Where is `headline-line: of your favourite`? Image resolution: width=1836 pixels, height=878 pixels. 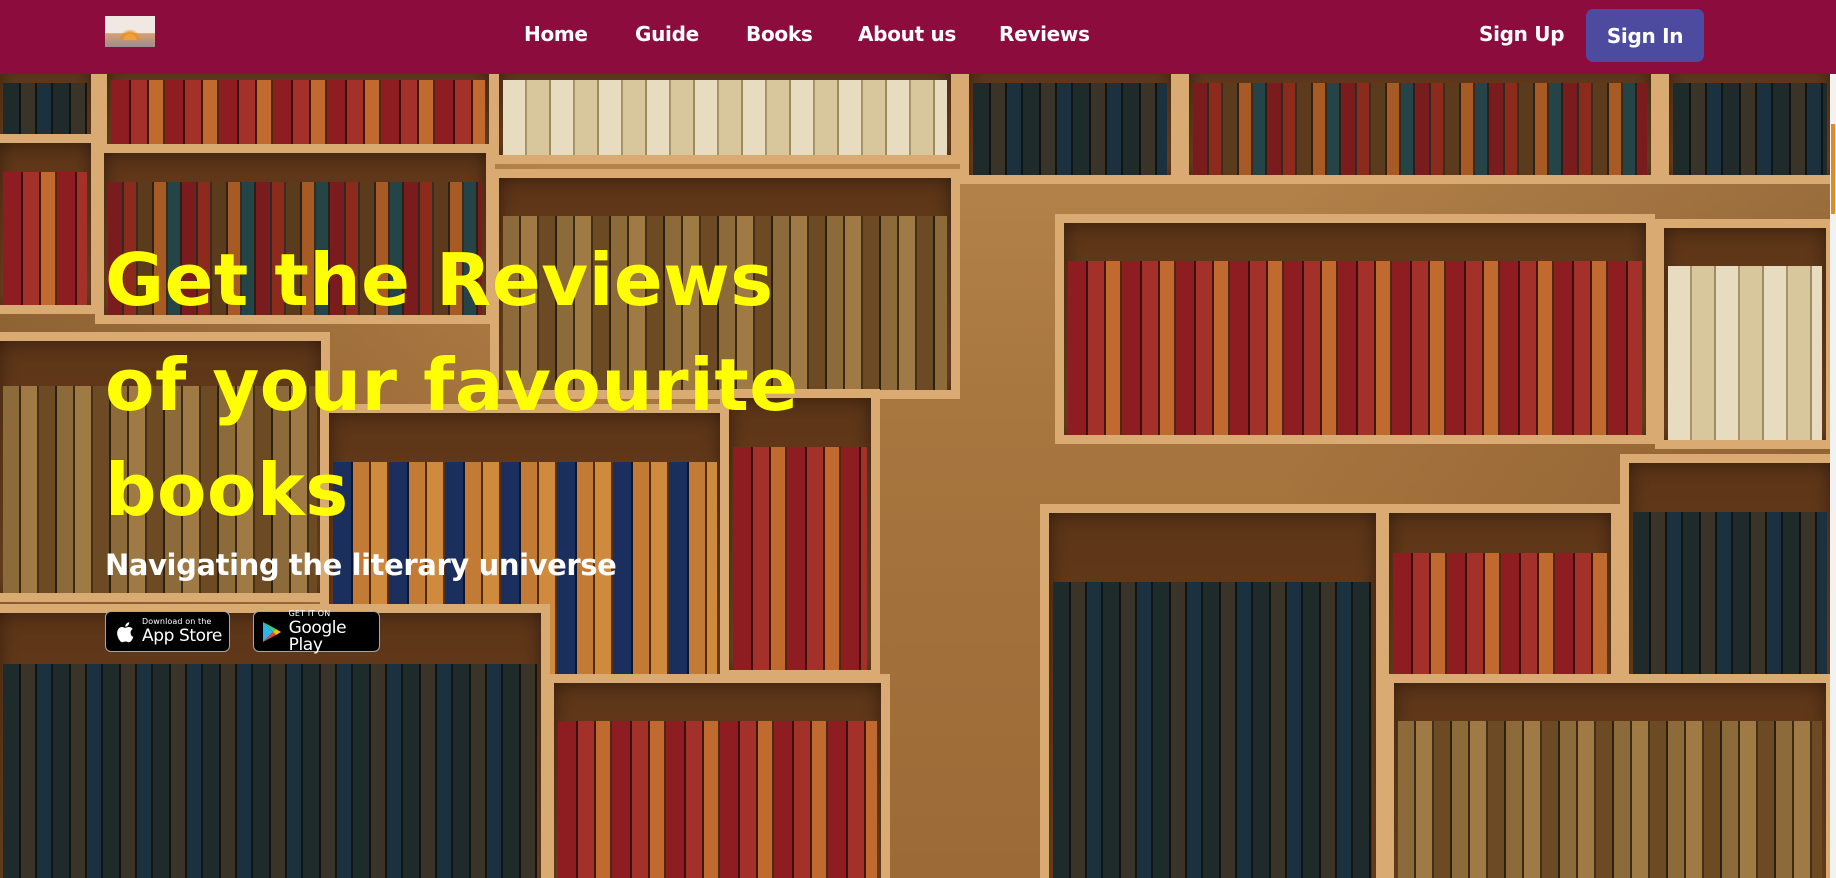
headline-line: of your favourite is located at coordinates (452, 385).